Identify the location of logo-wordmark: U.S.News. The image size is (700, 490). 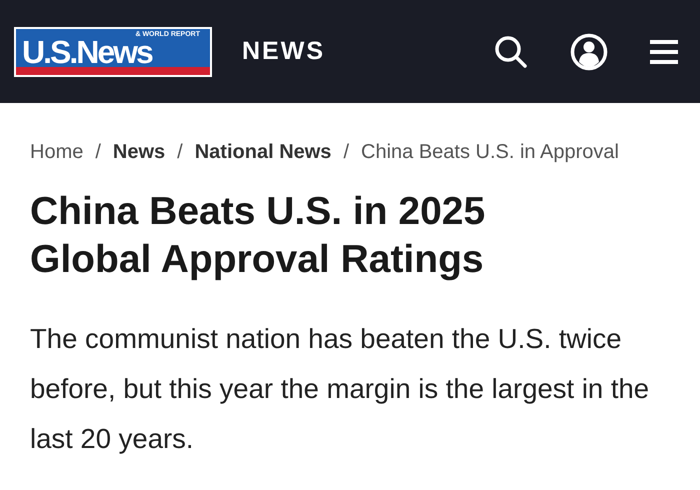
(87, 52).